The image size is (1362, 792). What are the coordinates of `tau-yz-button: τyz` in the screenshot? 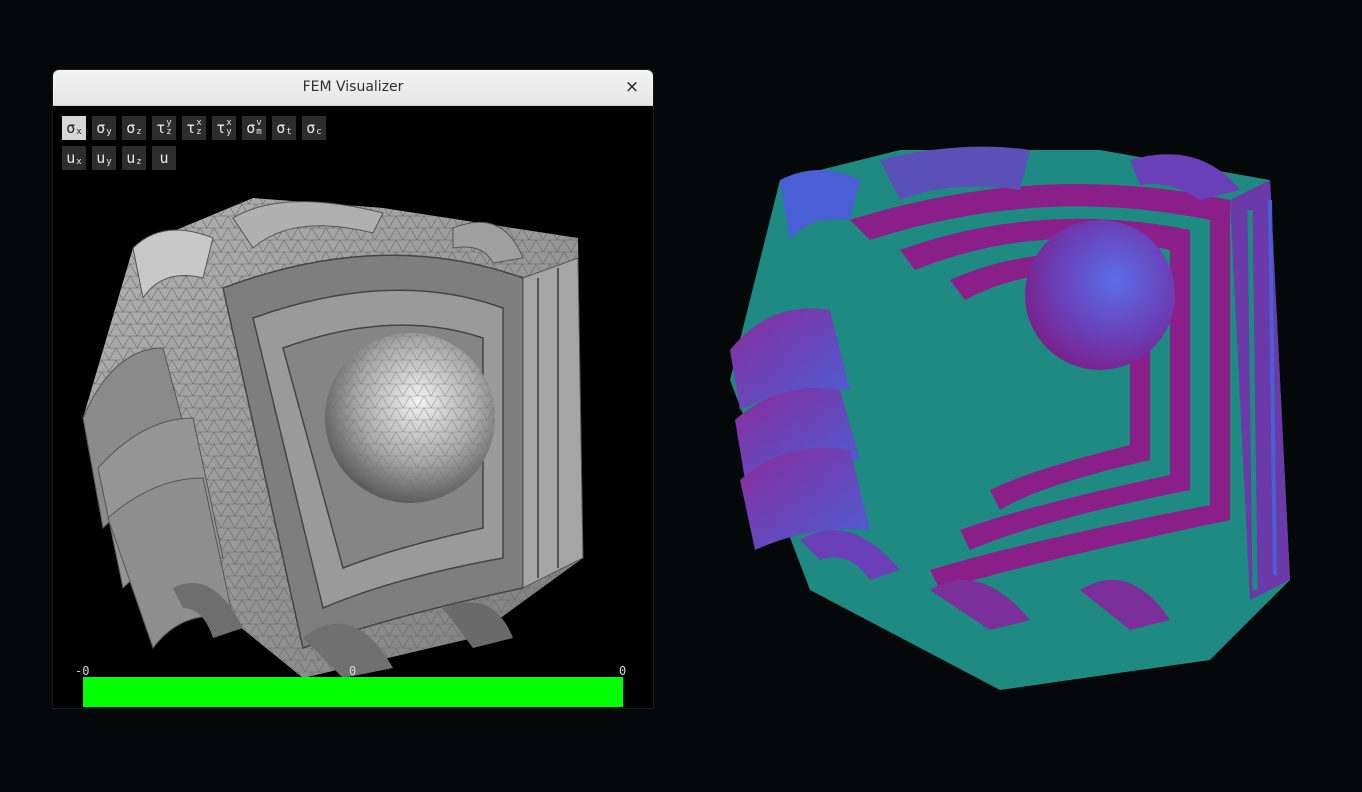 It's located at (164, 128).